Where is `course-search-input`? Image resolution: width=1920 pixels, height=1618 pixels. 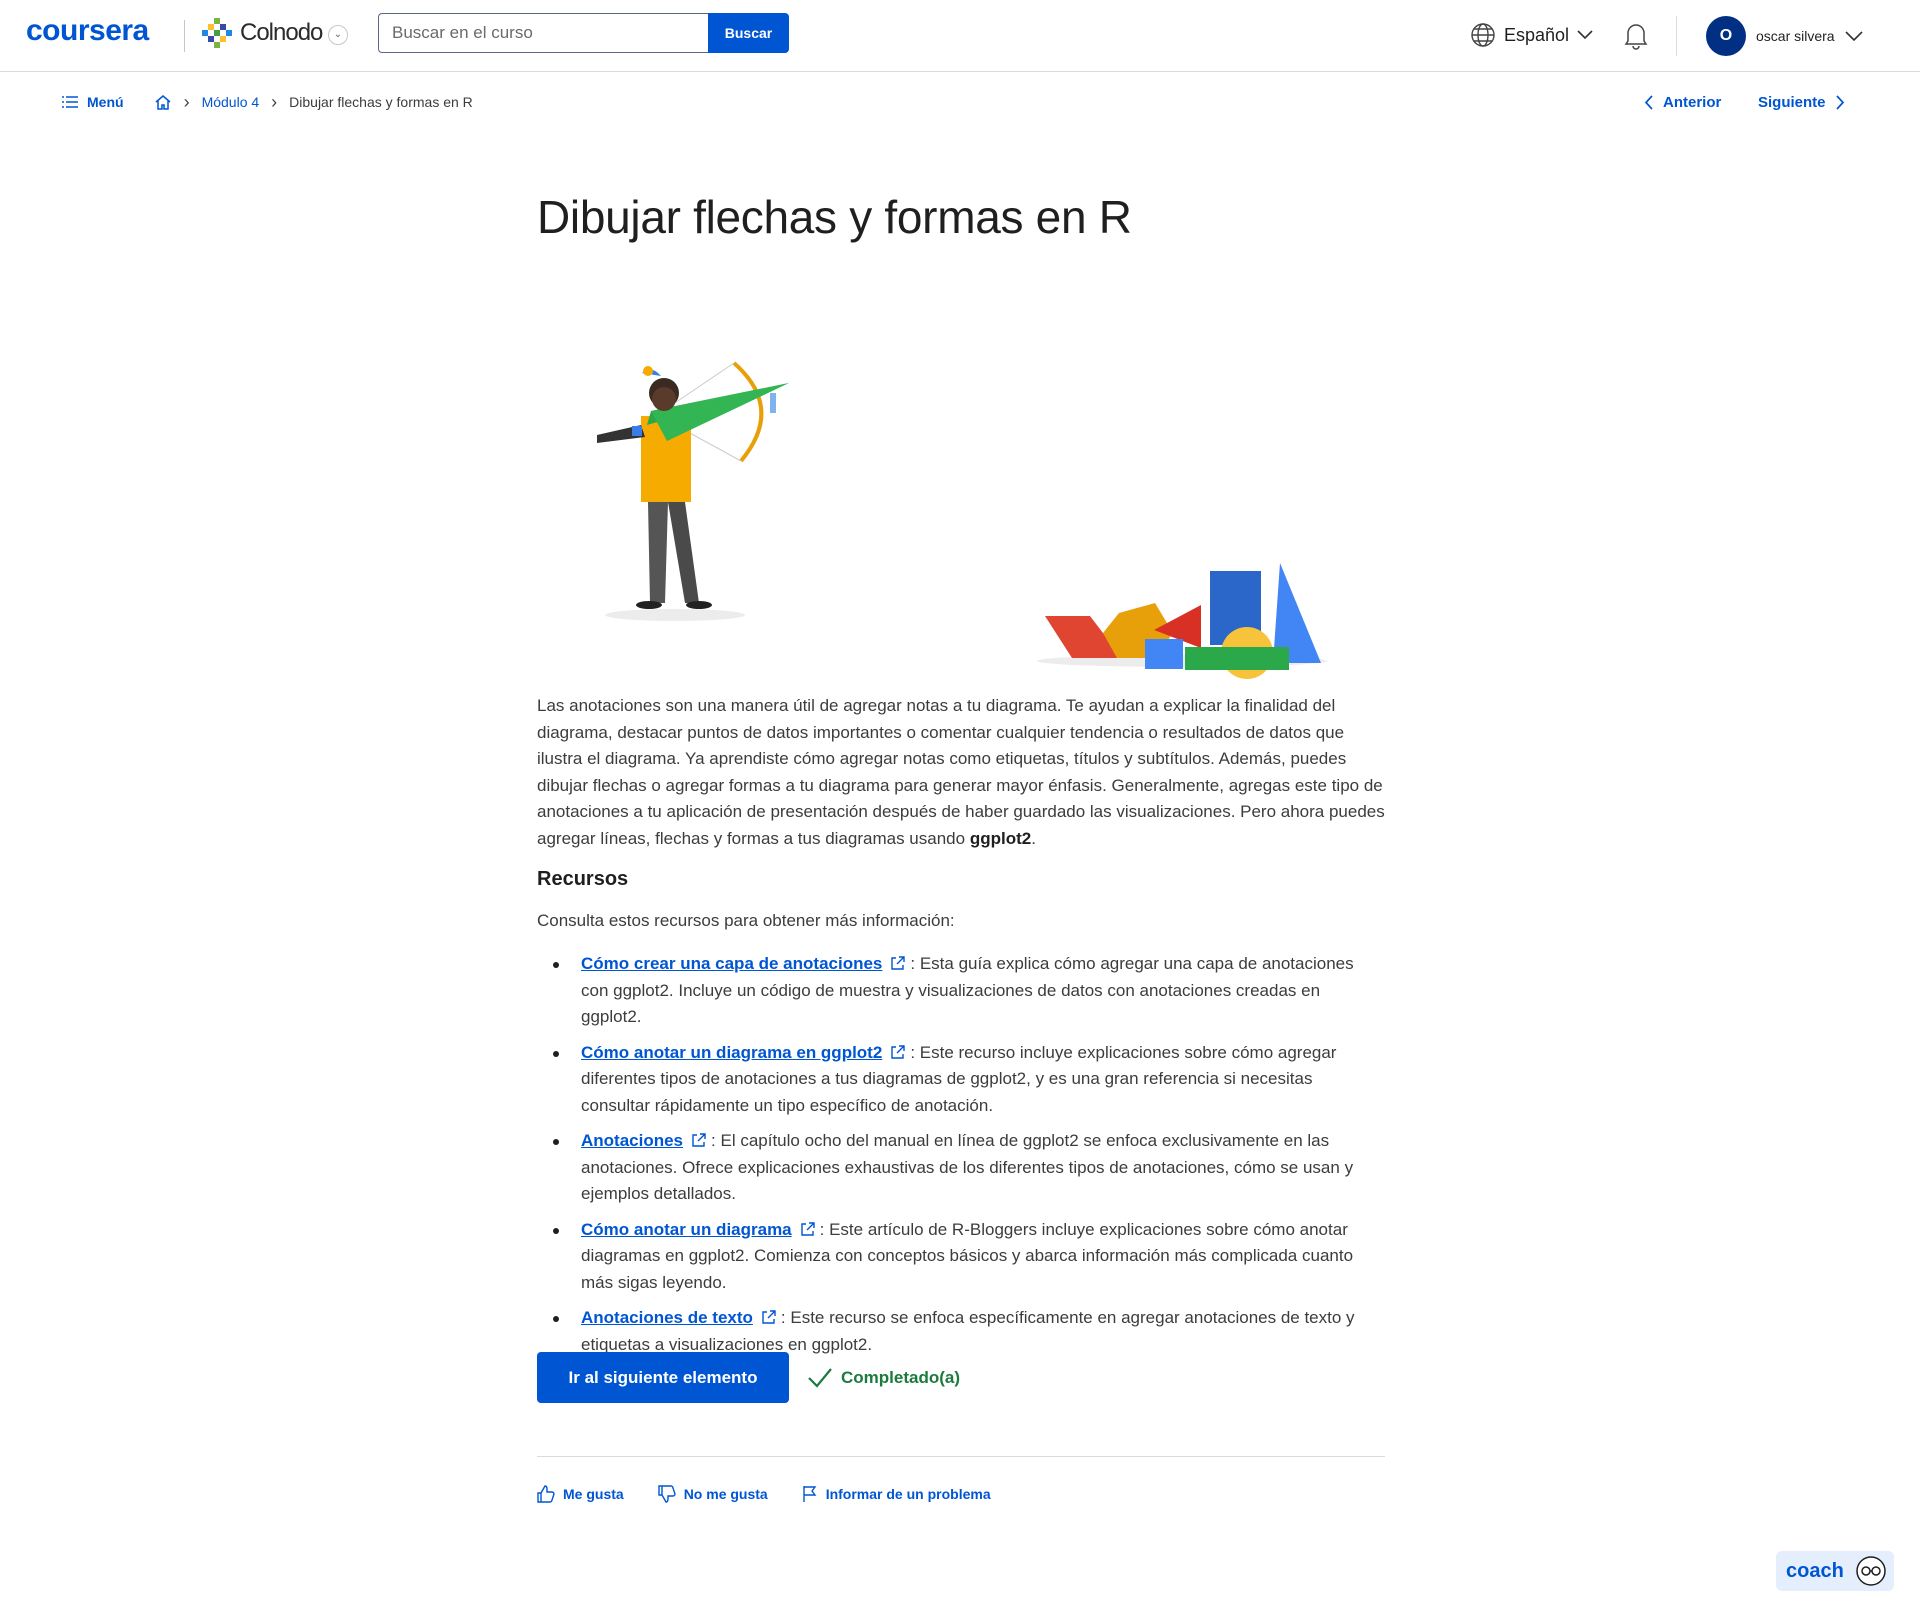 course-search-input is located at coordinates (544, 33).